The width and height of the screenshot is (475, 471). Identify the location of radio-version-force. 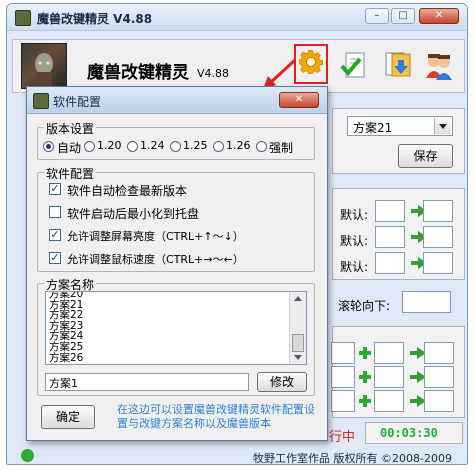
(261, 146).